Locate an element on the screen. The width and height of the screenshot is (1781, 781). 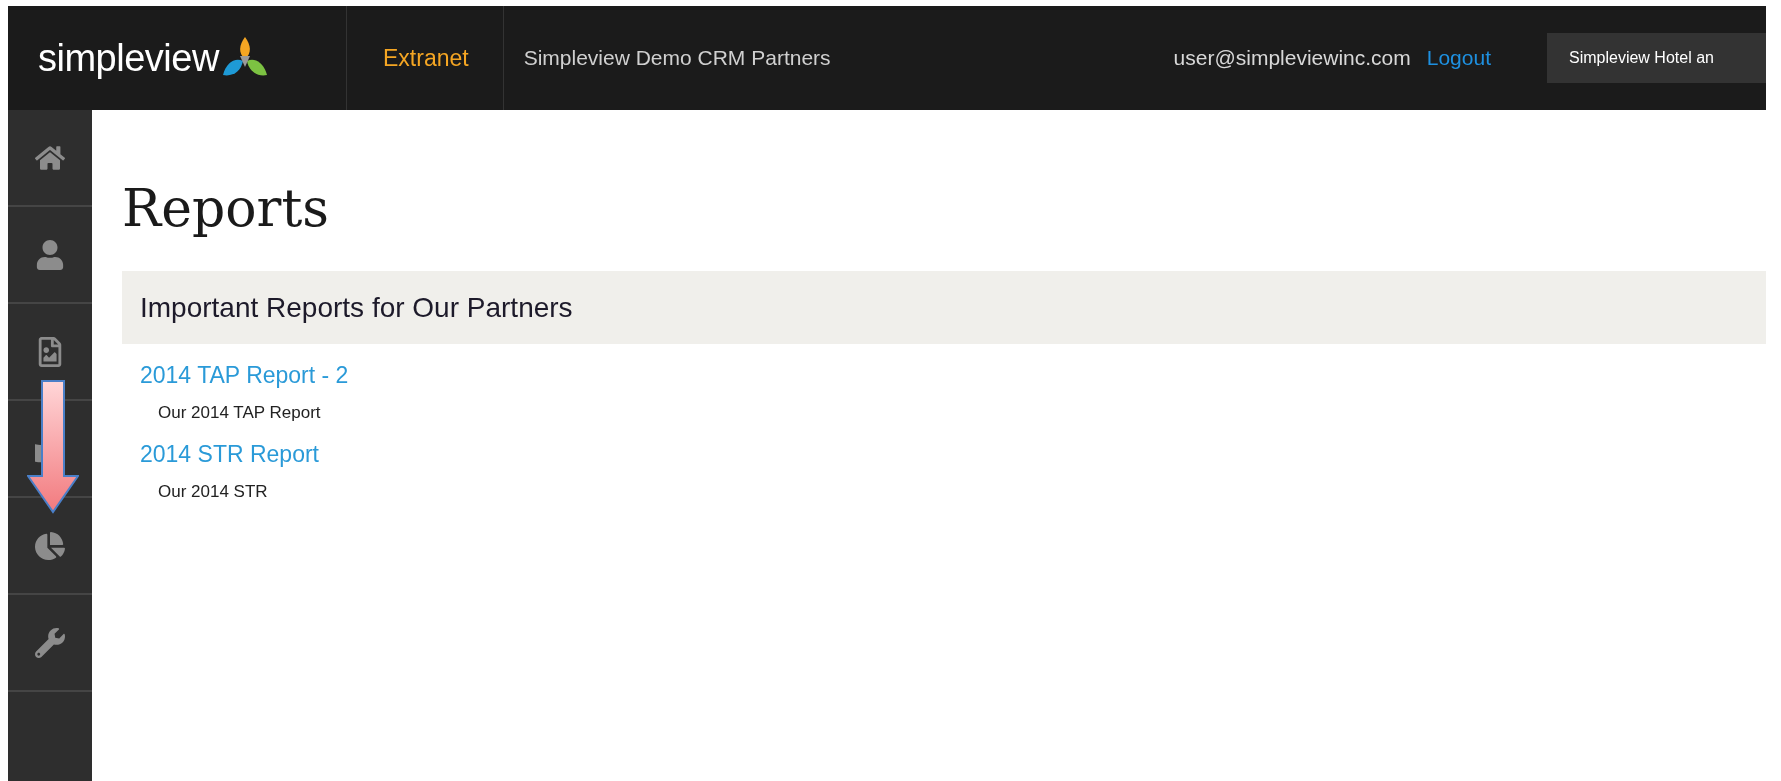
report-description: Our 2014 STR is located at coordinates (213, 492).